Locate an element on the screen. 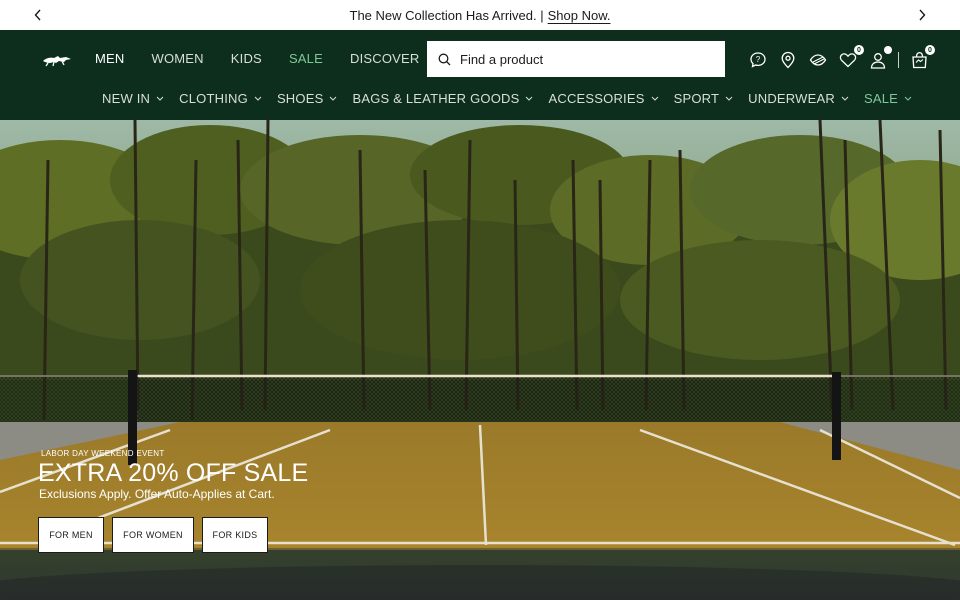  nav-discover: DISCOVER is located at coordinates (385, 58).